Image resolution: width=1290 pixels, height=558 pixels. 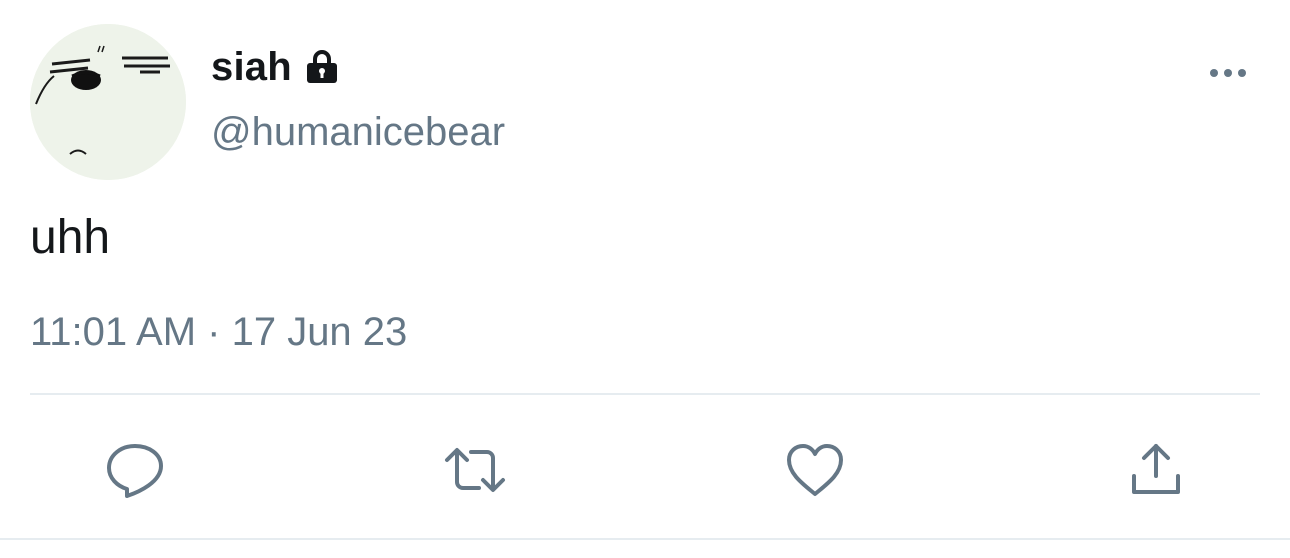 I want to click on avatar-bear-face-image, so click(x=108, y=102).